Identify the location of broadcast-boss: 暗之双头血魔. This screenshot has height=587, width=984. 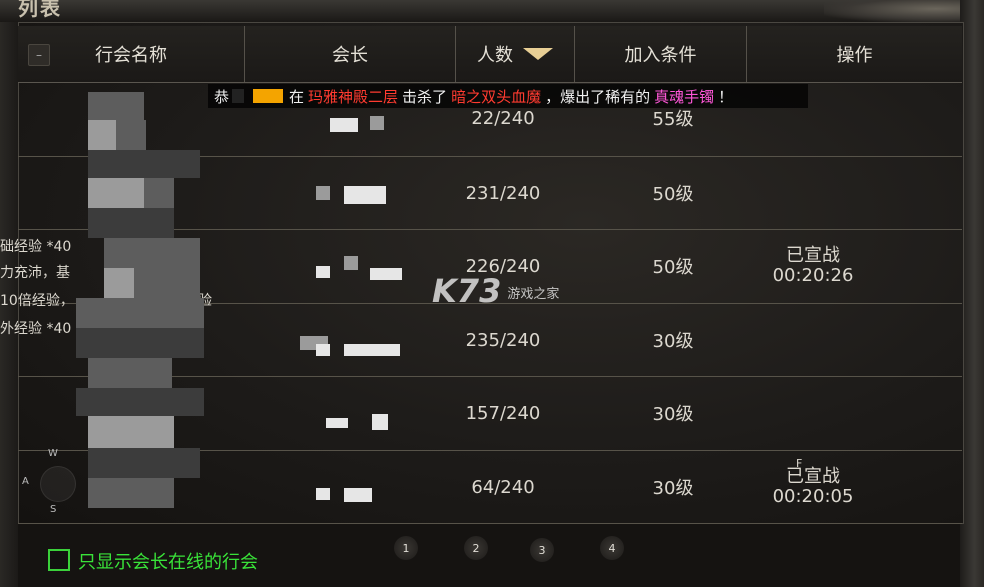
(496, 96).